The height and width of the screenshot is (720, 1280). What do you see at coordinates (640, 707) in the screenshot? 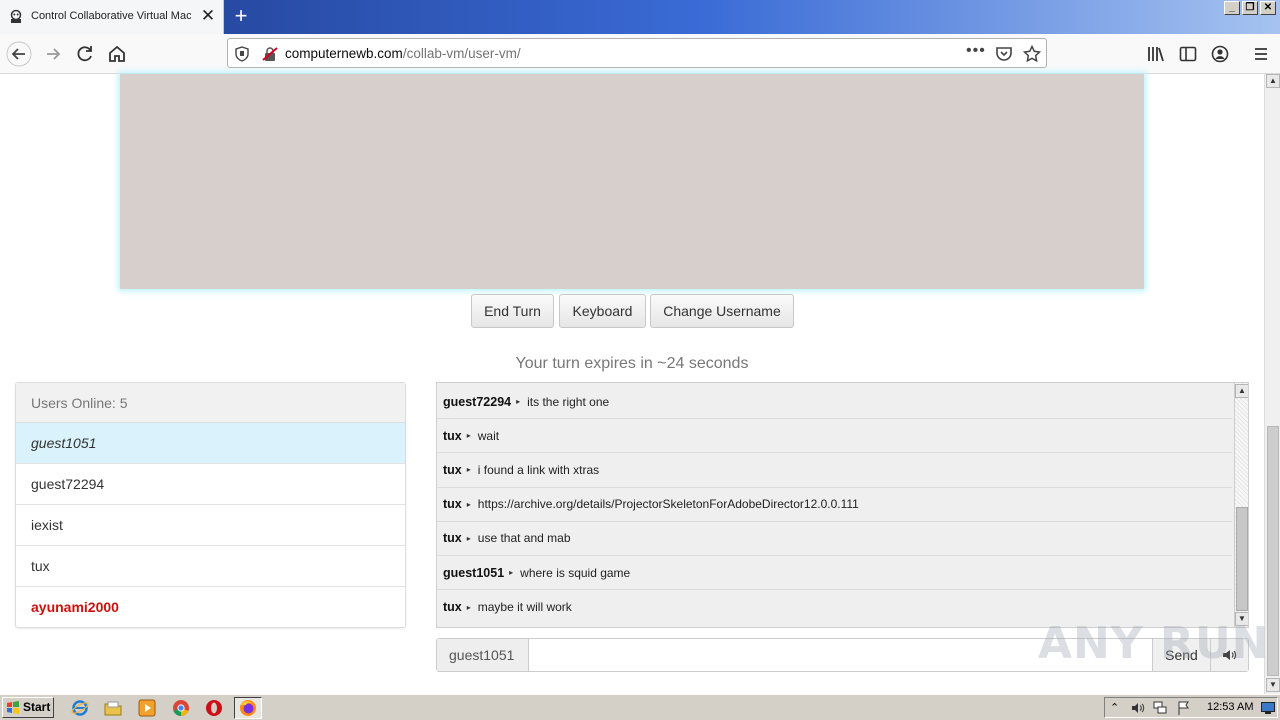
I see `windows-taskbar: Start ⌃ 12:53 AM` at bounding box center [640, 707].